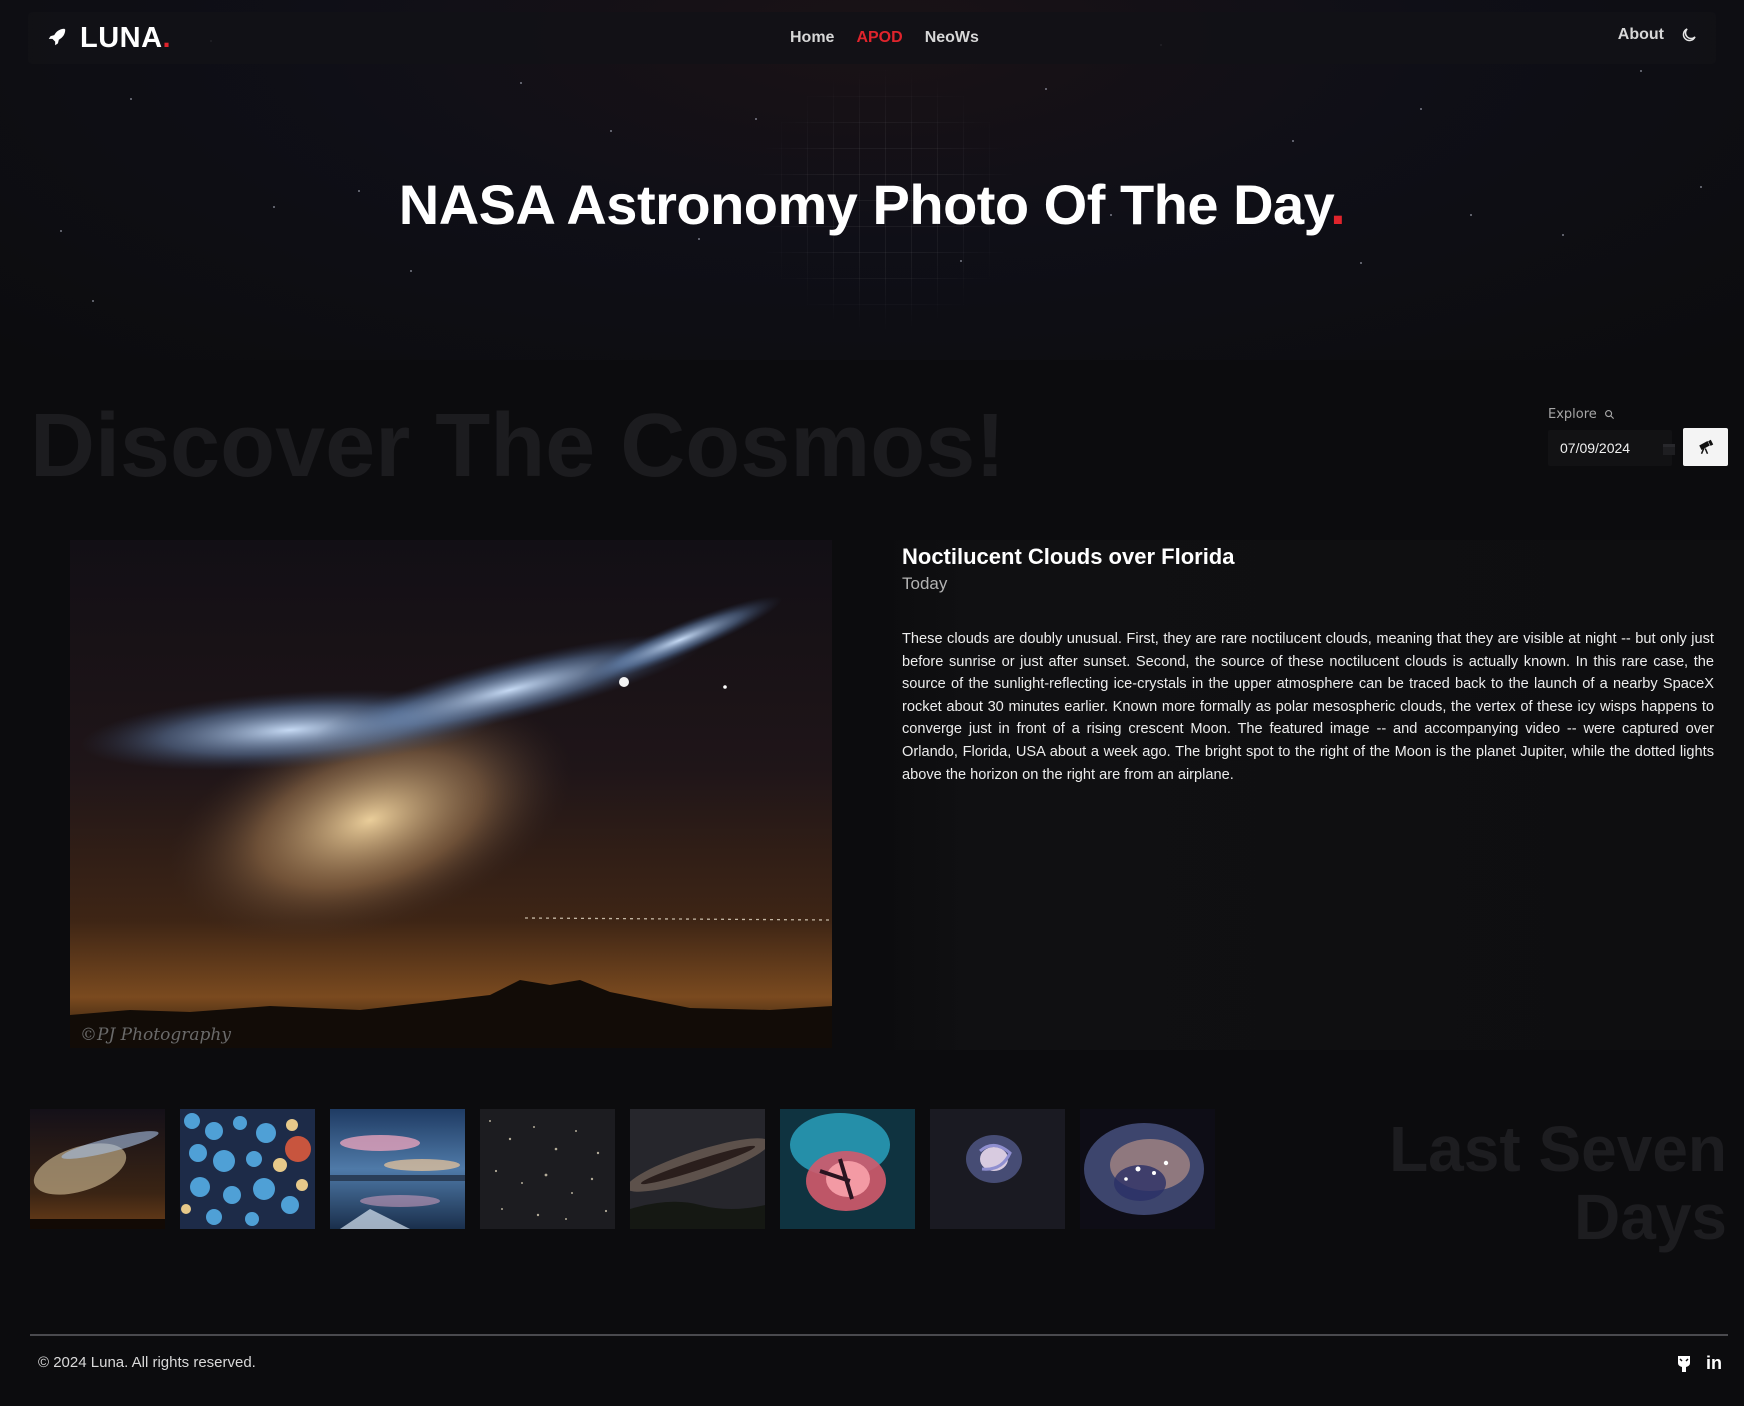 The width and height of the screenshot is (1744, 1406). I want to click on brand-logo: LUNA., so click(108, 38).